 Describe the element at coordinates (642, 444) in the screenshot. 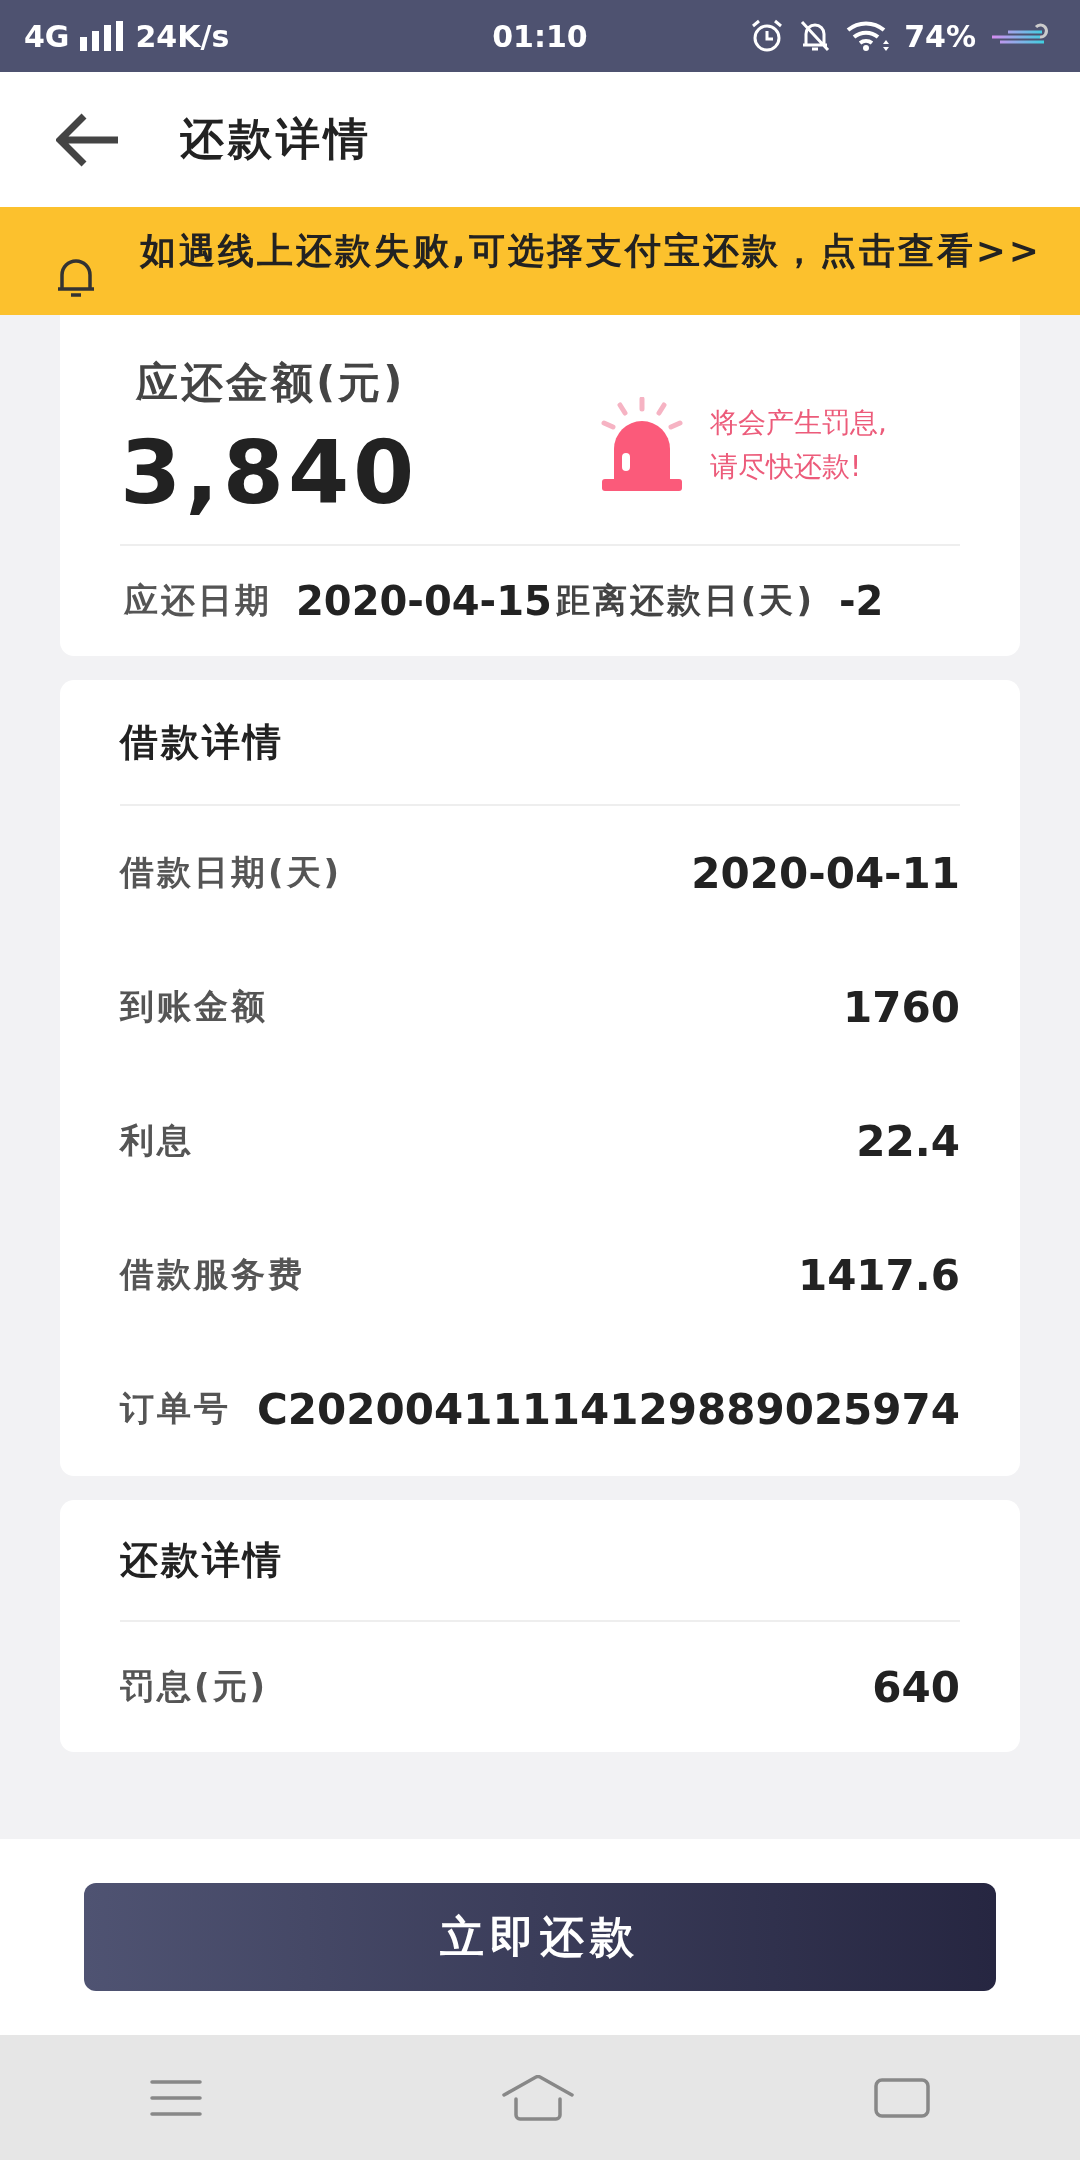

I see `siren-icon` at that location.